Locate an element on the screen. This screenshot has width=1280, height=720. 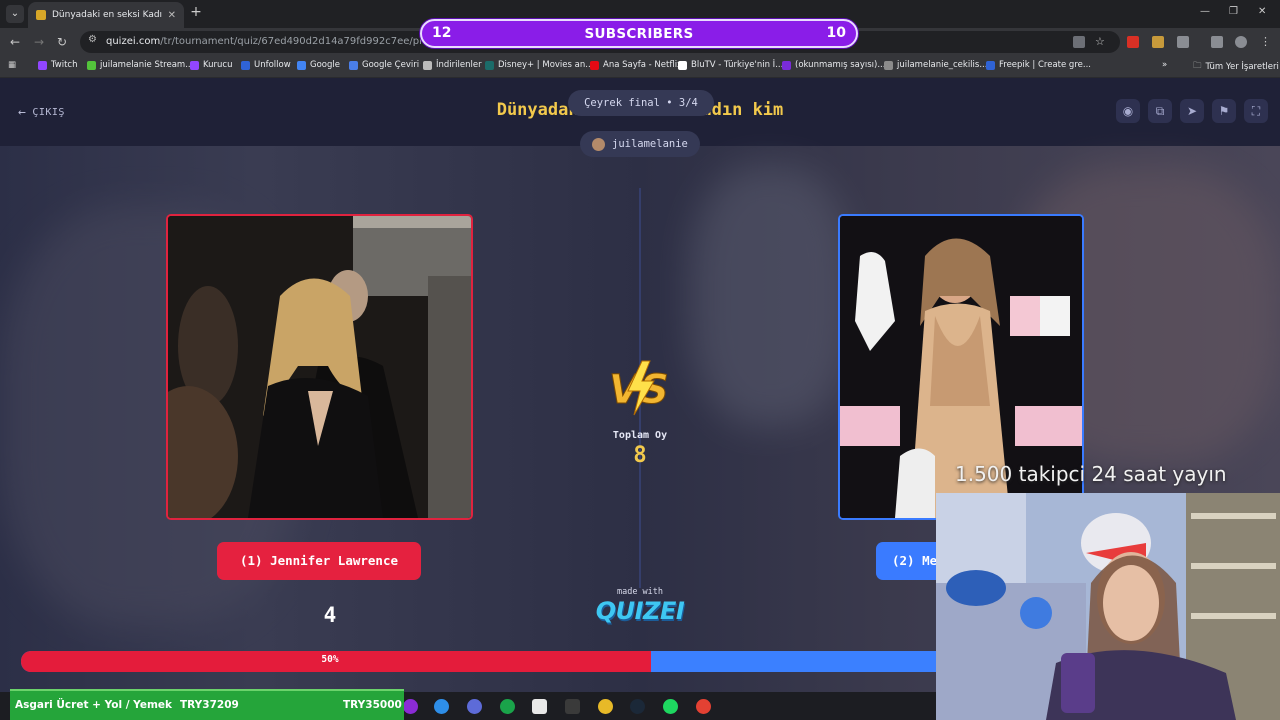
subscribers-goal-bar: 12 SUBSCRIBERS 10 is located at coordinates (639, 33).